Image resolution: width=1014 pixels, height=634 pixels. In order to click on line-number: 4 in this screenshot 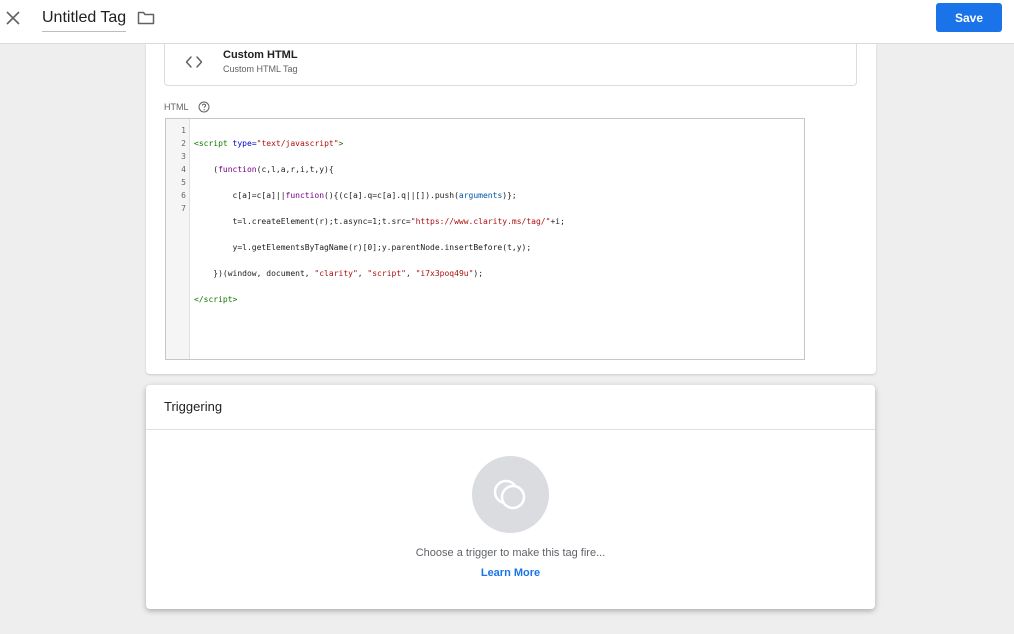, I will do `click(183, 169)`.